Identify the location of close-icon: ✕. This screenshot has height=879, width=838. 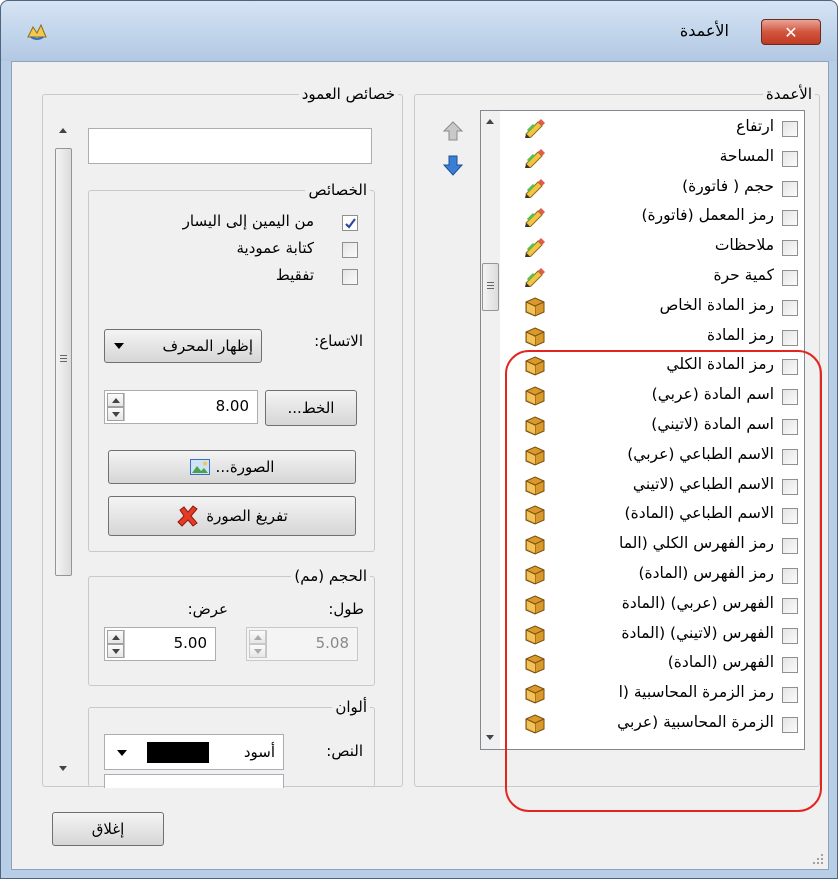
(791, 32).